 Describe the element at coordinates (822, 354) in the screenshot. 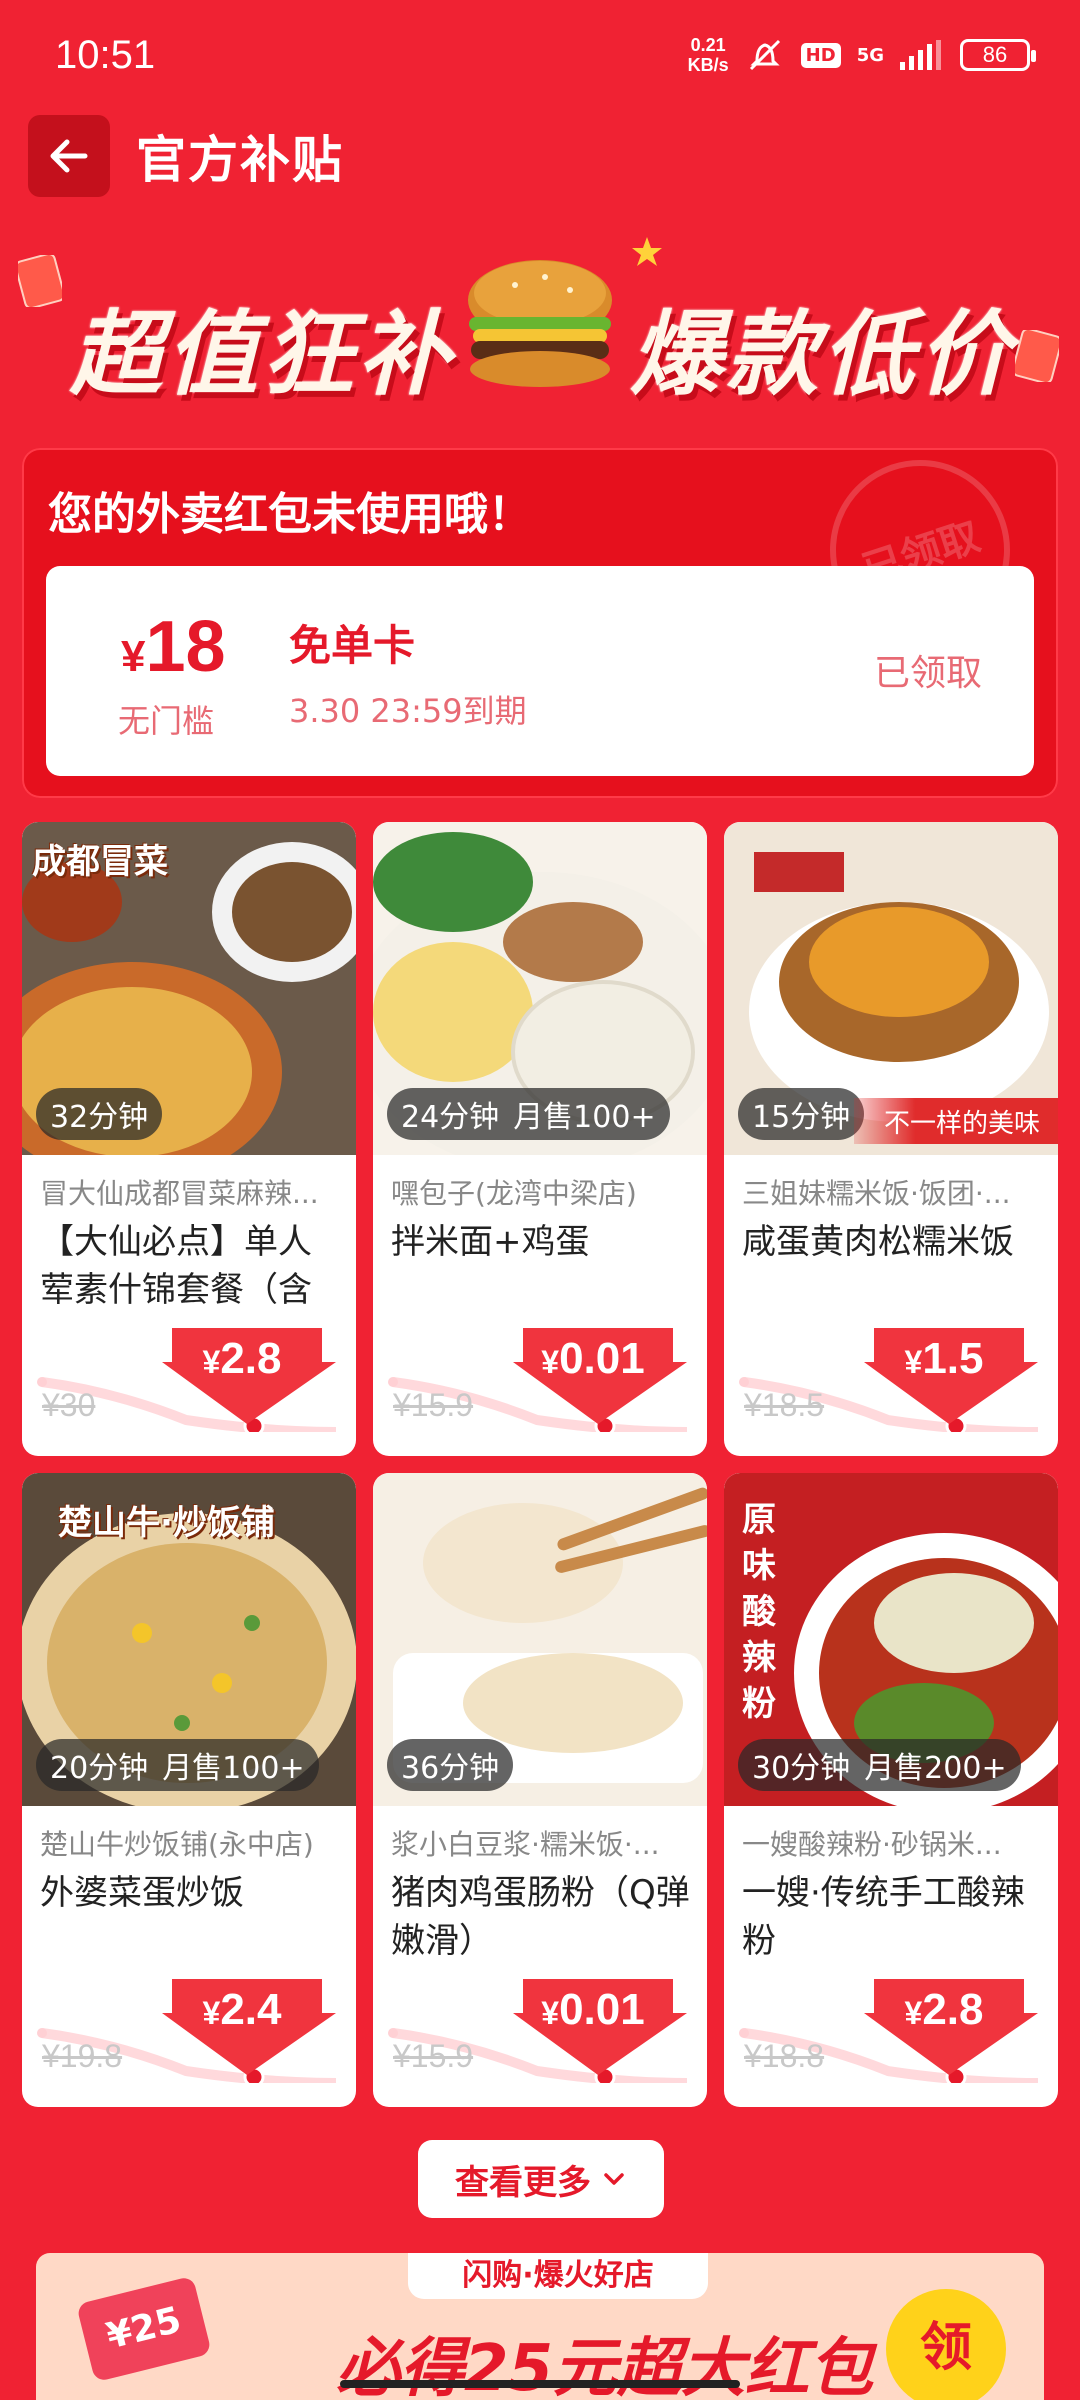

I see `banner-right-text: 爆款低价` at that location.